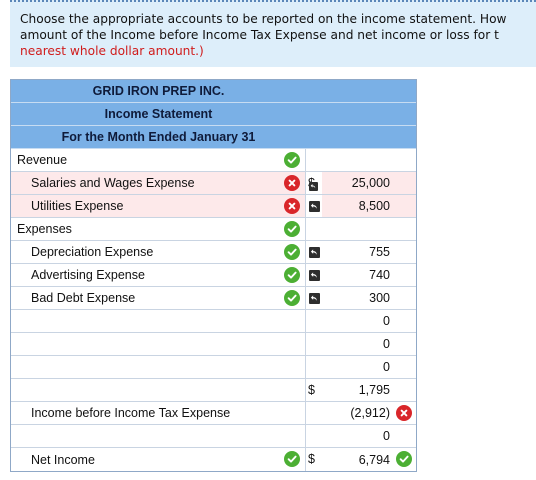 The height and width of the screenshot is (480, 536). What do you see at coordinates (88, 275) in the screenshot?
I see `account-label: Advertising Expense` at bounding box center [88, 275].